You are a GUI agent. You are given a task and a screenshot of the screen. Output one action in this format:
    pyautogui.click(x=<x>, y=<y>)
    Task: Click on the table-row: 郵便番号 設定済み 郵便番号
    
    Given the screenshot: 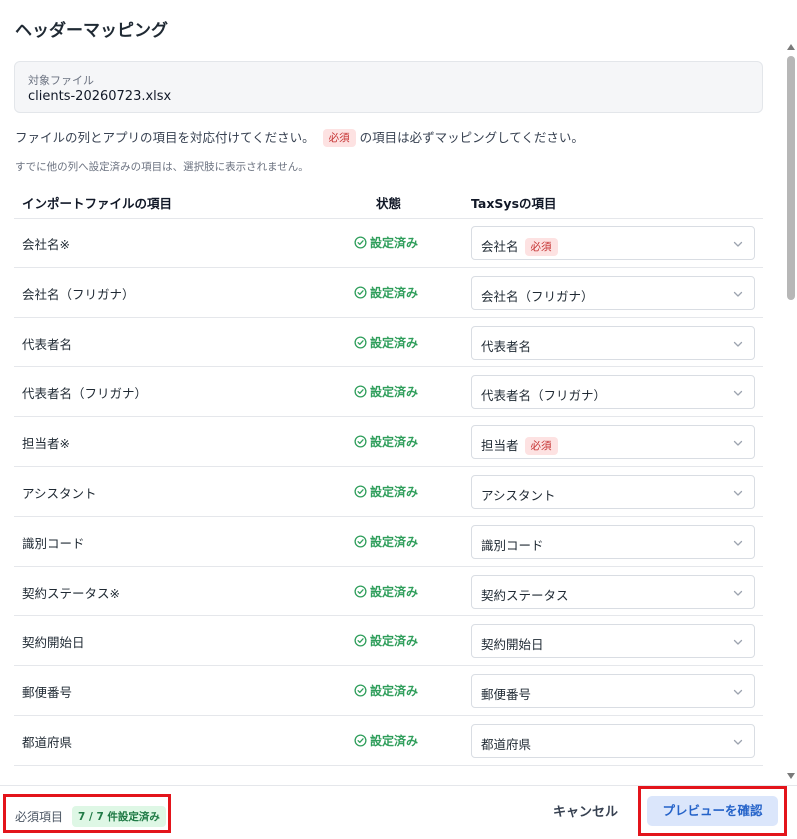 What is the action you would take?
    pyautogui.click(x=388, y=691)
    